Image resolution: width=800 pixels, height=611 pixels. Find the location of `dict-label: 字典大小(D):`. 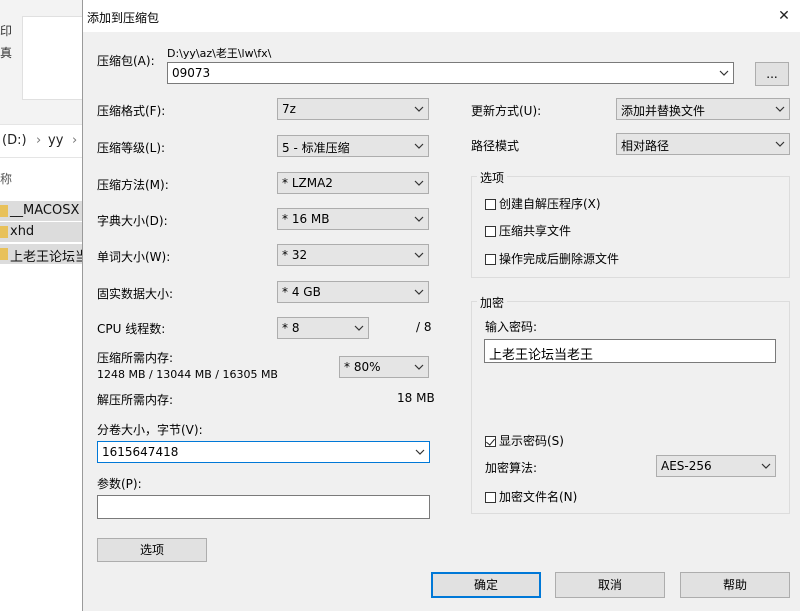

dict-label: 字典大小(D): is located at coordinates (132, 221).